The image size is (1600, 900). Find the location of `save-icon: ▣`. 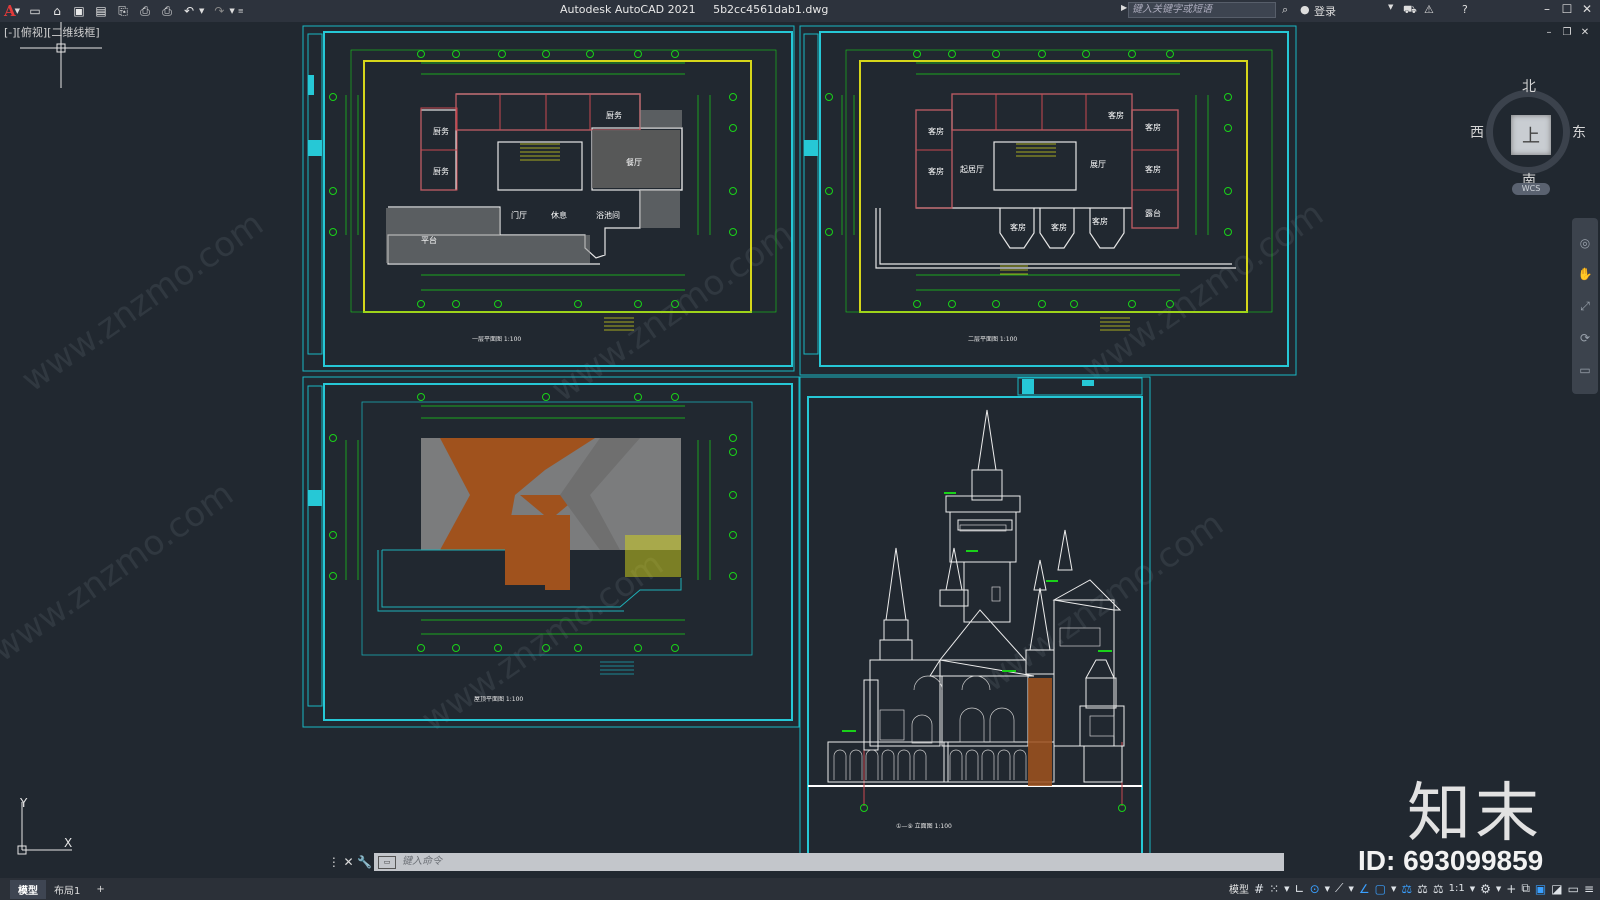

save-icon: ▣ is located at coordinates (79, 11).